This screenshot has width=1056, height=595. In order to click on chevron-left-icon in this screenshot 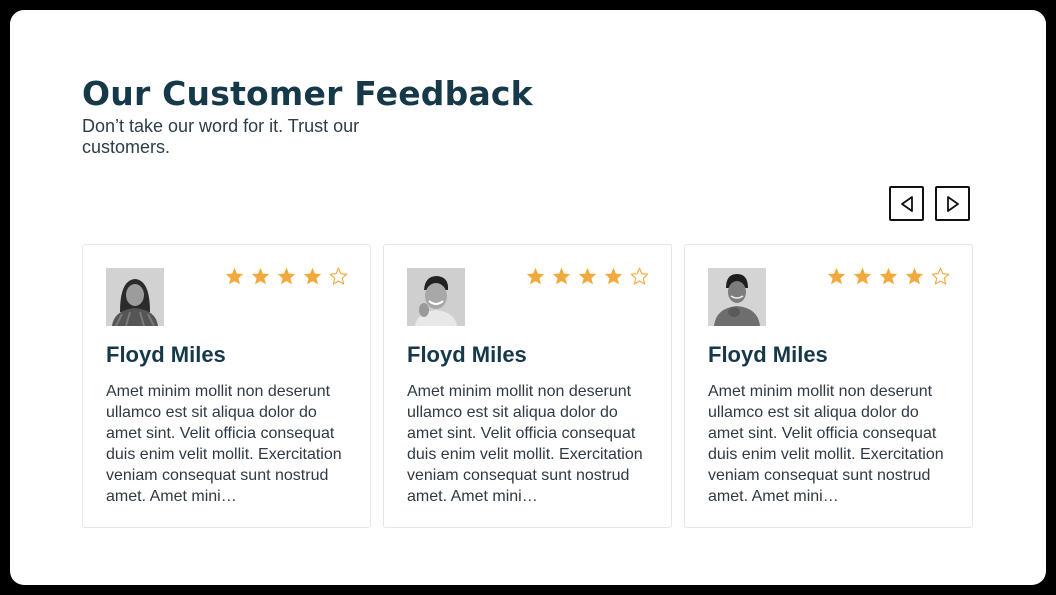, I will do `click(906, 203)`.